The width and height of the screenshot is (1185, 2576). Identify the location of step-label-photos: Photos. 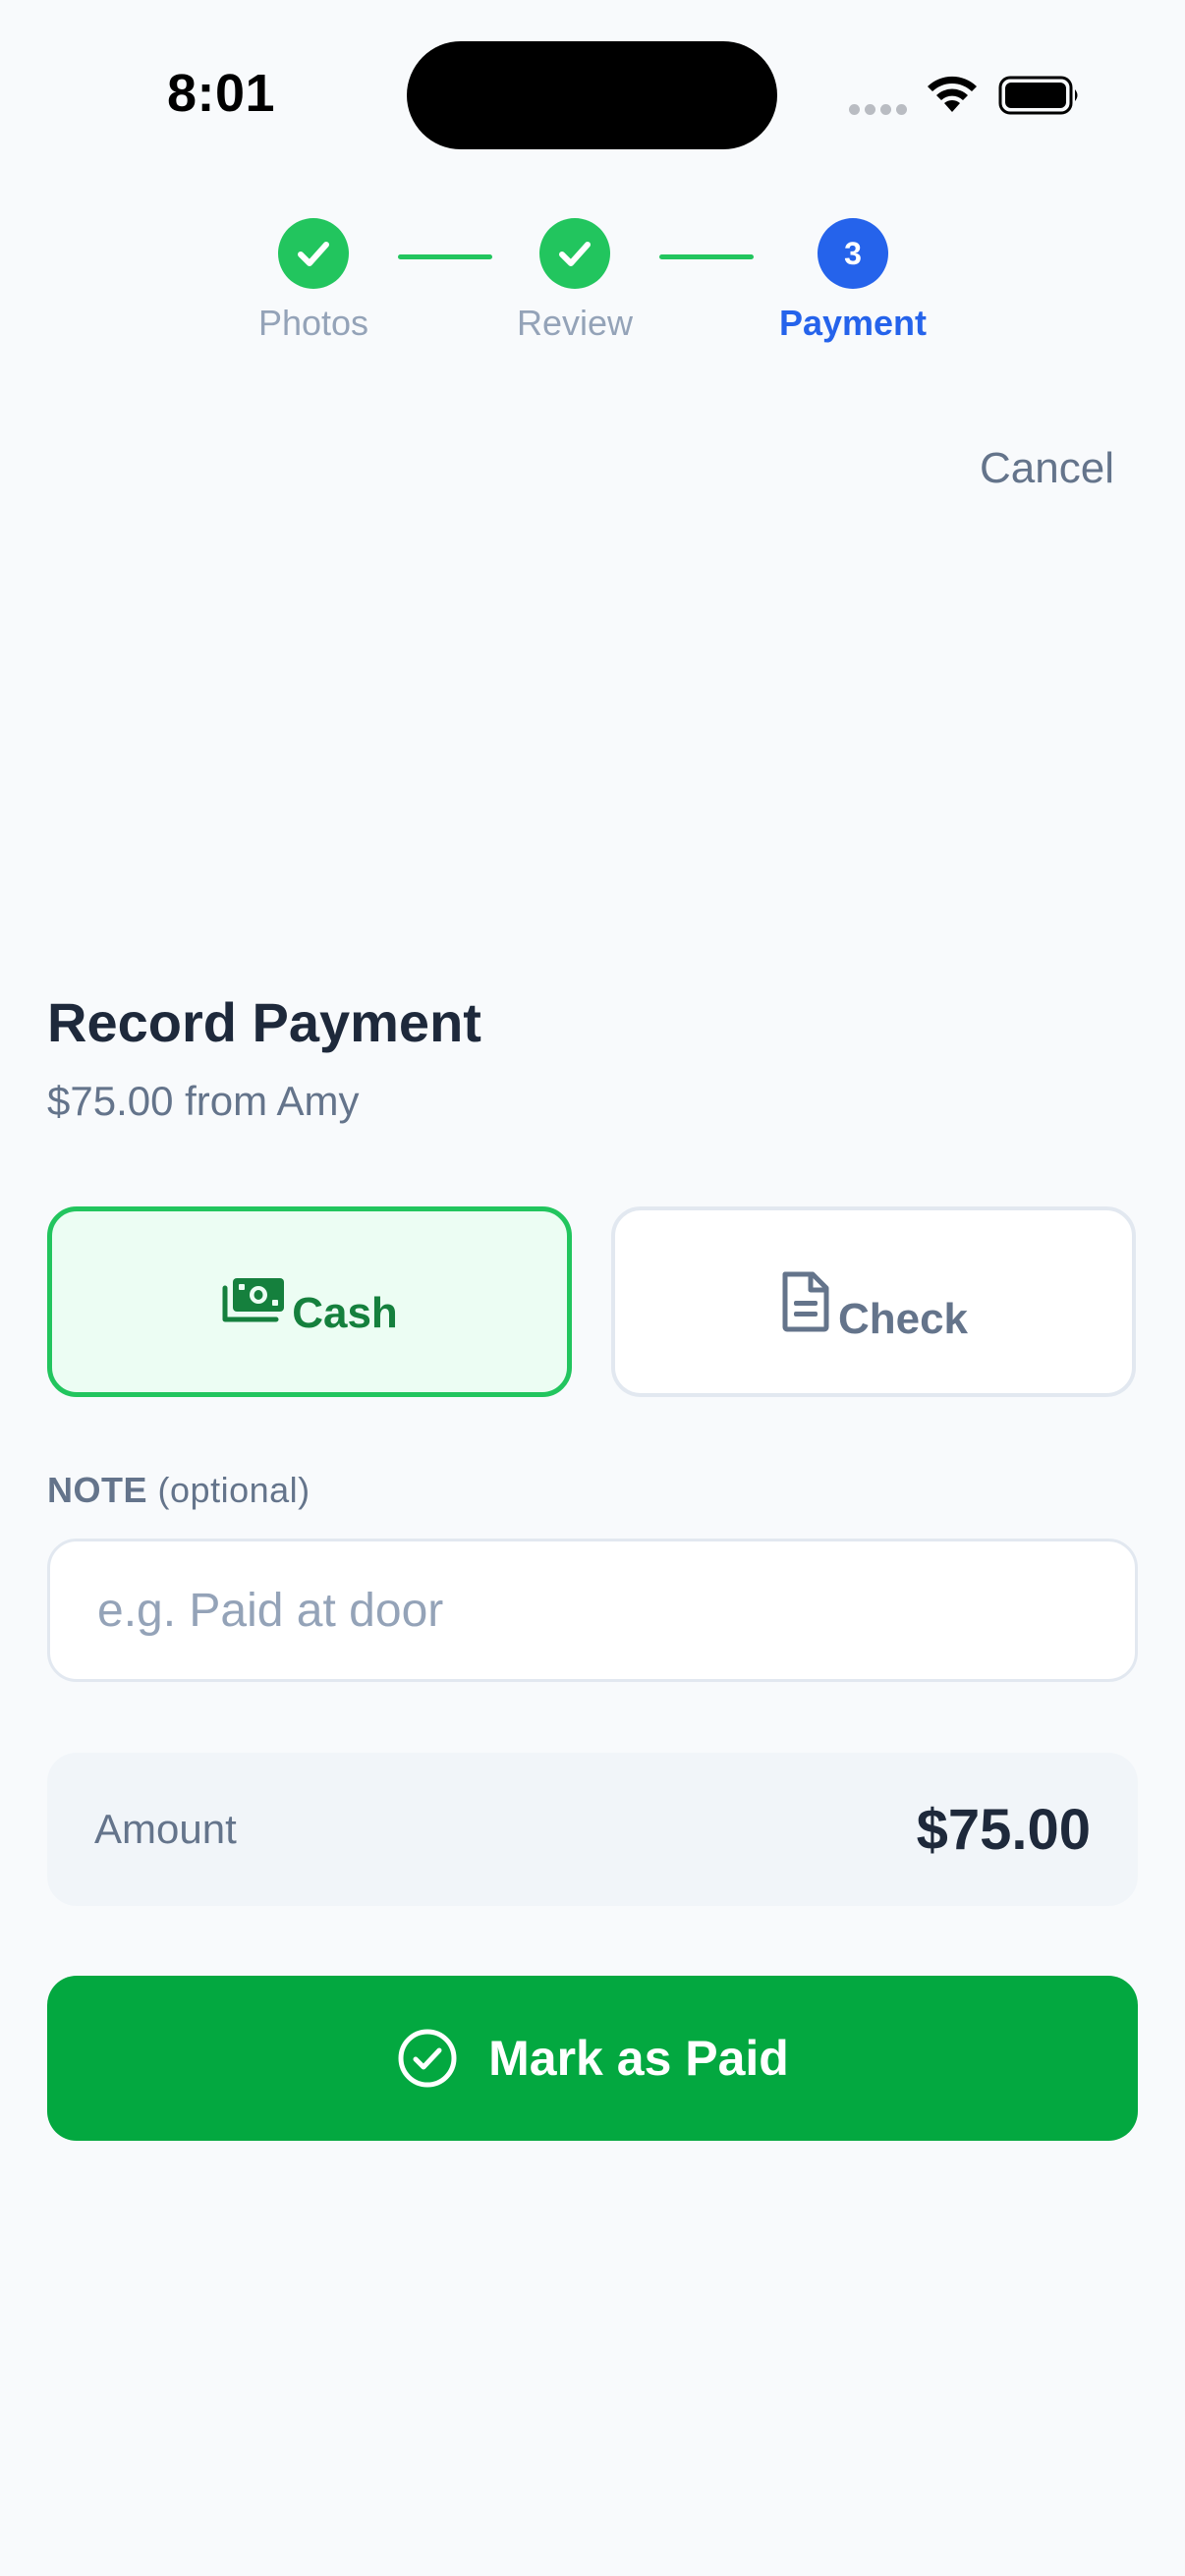
(313, 323).